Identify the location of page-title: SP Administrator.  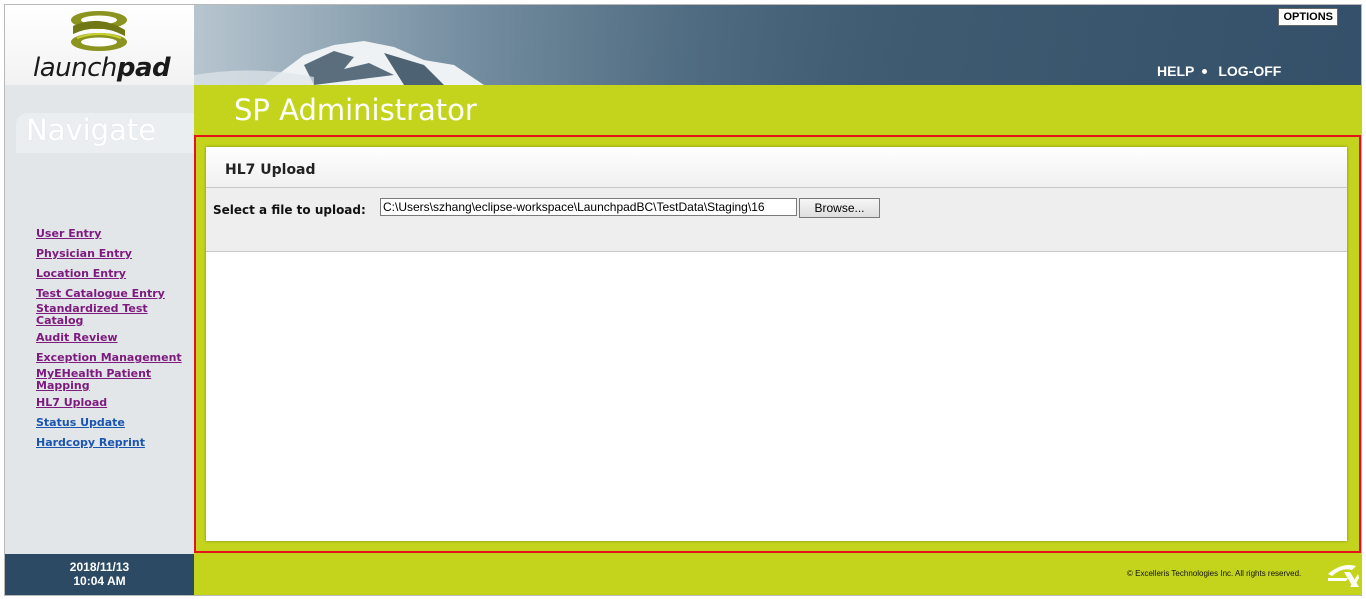
(355, 110).